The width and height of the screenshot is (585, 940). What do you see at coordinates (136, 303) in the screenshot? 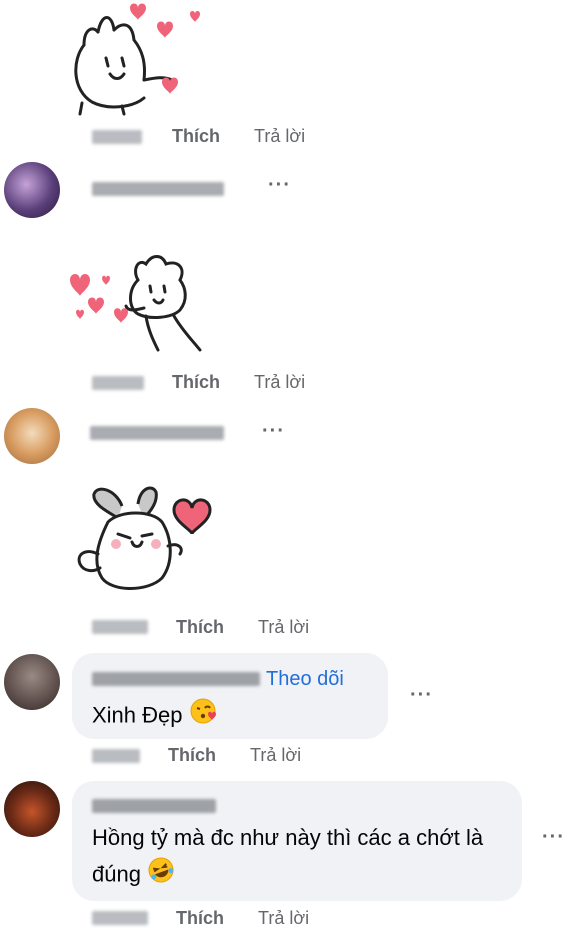
I see `sticker-bunny-dance-icon` at bounding box center [136, 303].